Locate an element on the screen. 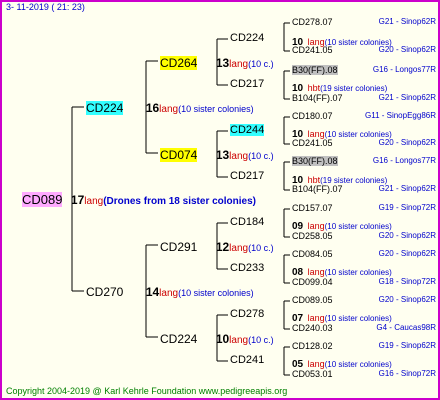  g4-queen-name: CD224 is located at coordinates (247, 38).